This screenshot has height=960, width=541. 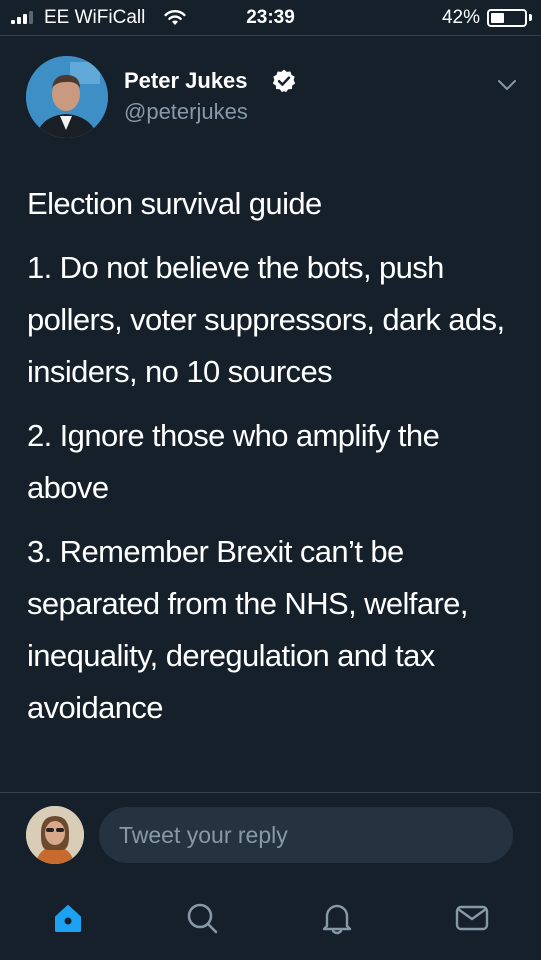 I want to click on battery-fill, so click(x=497, y=18).